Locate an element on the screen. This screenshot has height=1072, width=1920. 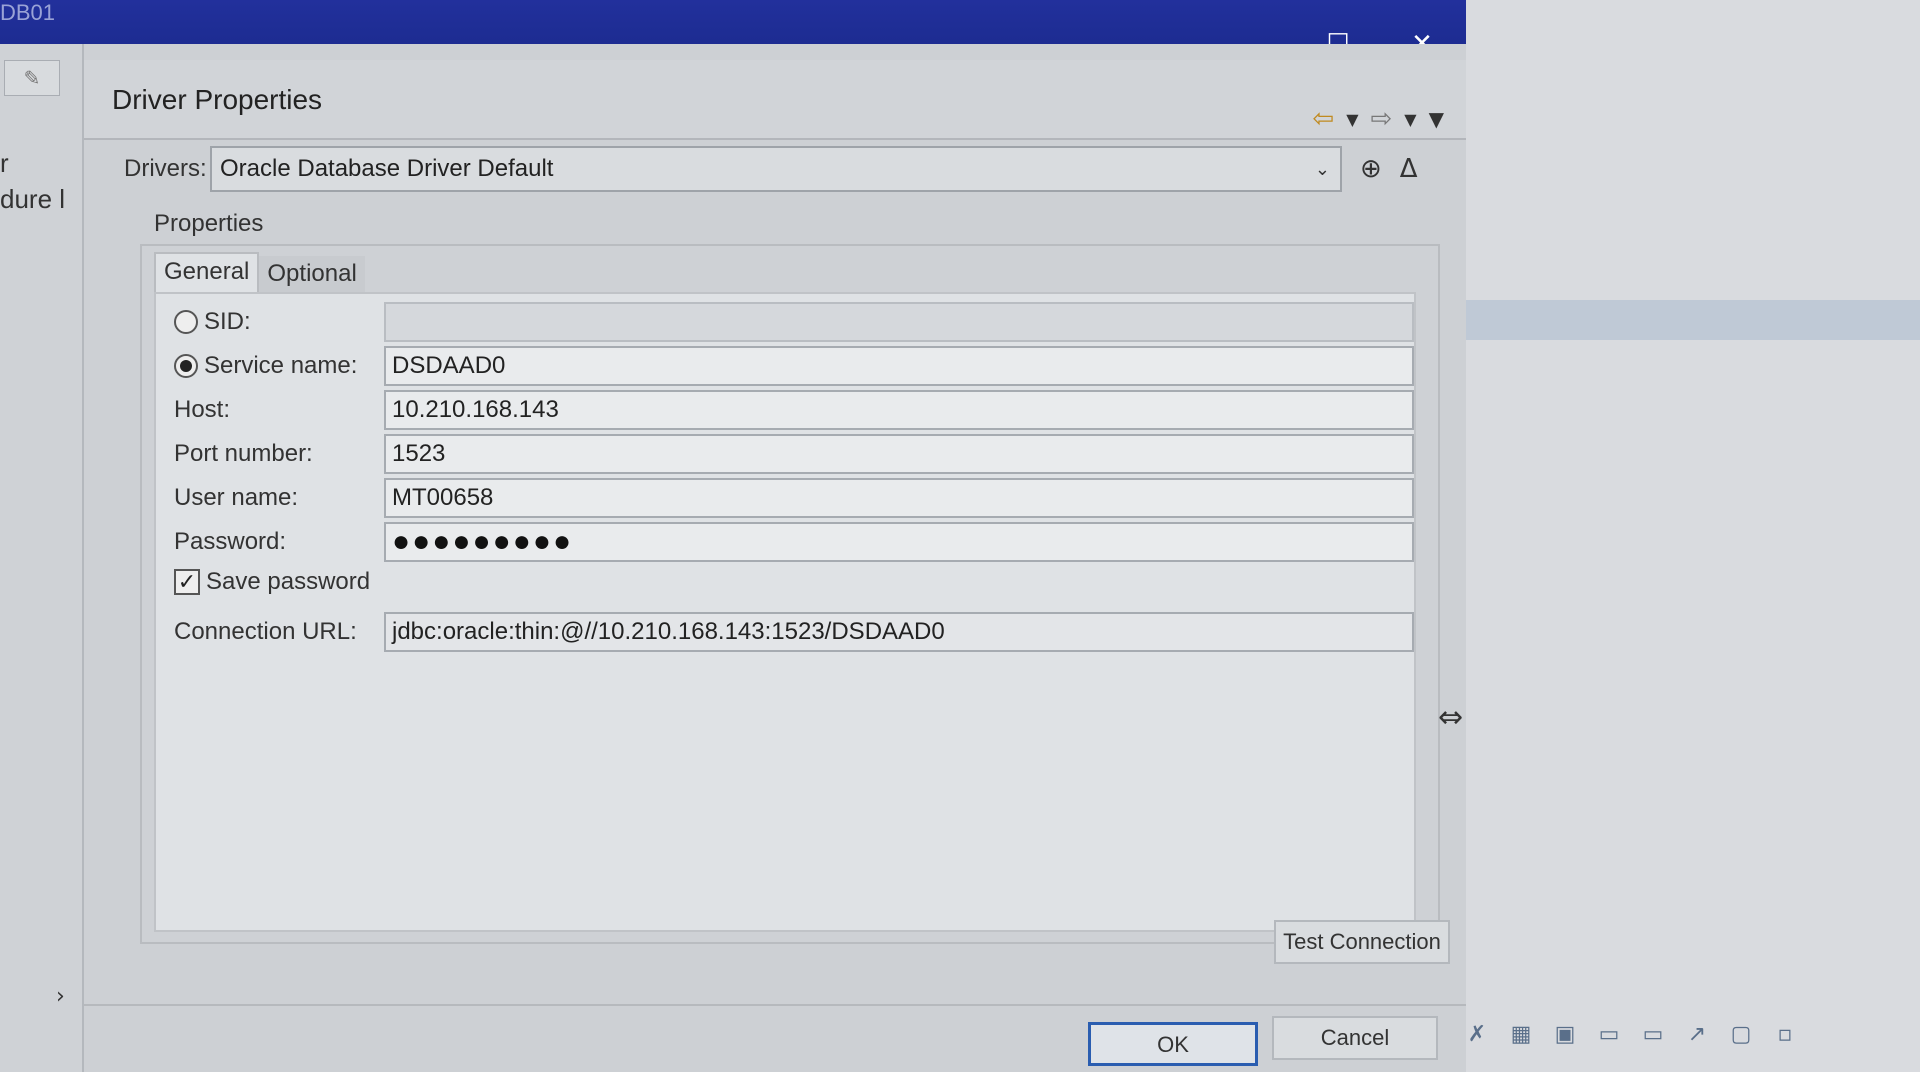
view-menu-icon: ▼ is located at coordinates (1436, 119).